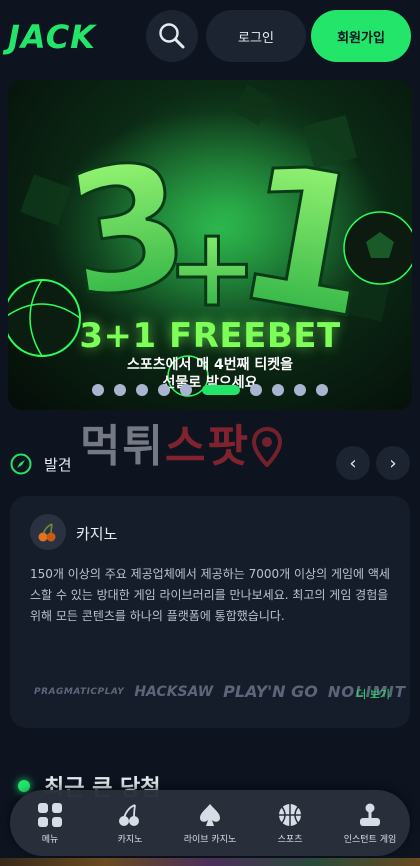 This screenshot has height=866, width=420. Describe the element at coordinates (52, 37) in the screenshot. I see `jack-logo: JACK` at that location.